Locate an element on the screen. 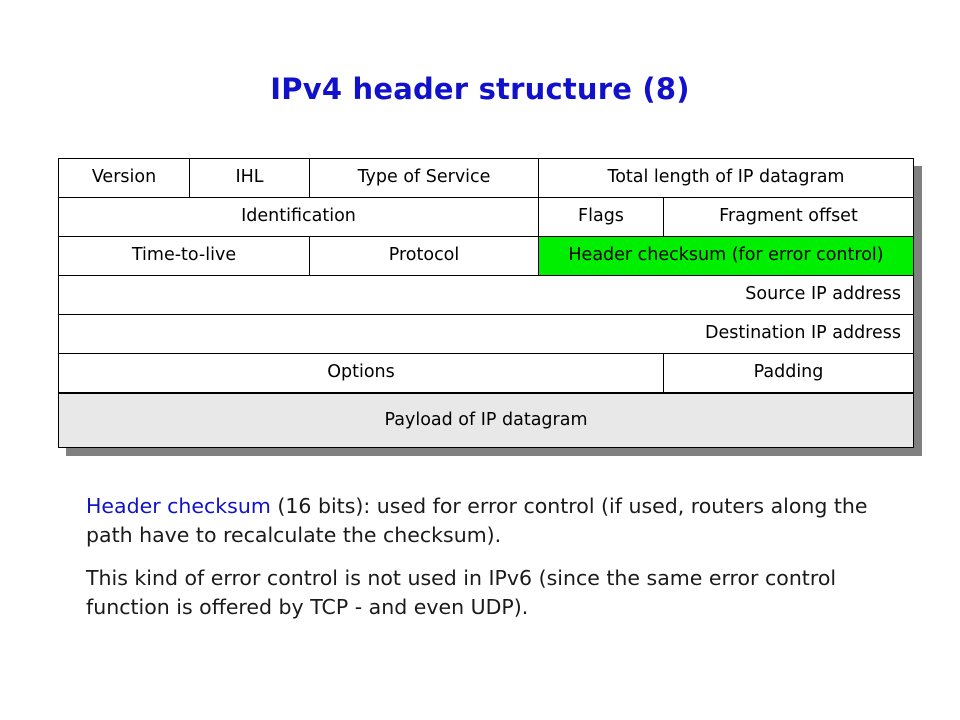 This screenshot has width=960, height=720. field-destination-ip-address: Destination IP address is located at coordinates (486, 334).